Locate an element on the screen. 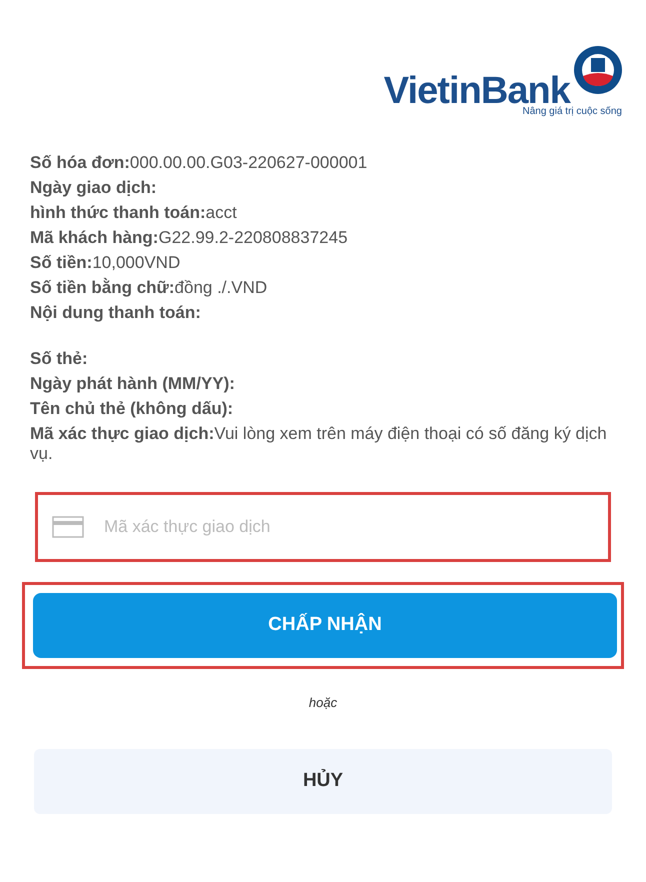  detail-line: Mã khách hàng:G22.99.2-220808837245 is located at coordinates (189, 238).